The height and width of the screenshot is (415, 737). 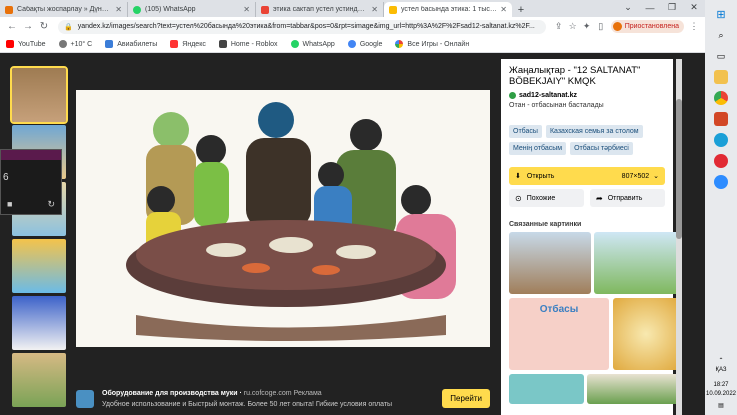 I want to click on maximize-button: ❐, so click(x=672, y=7).